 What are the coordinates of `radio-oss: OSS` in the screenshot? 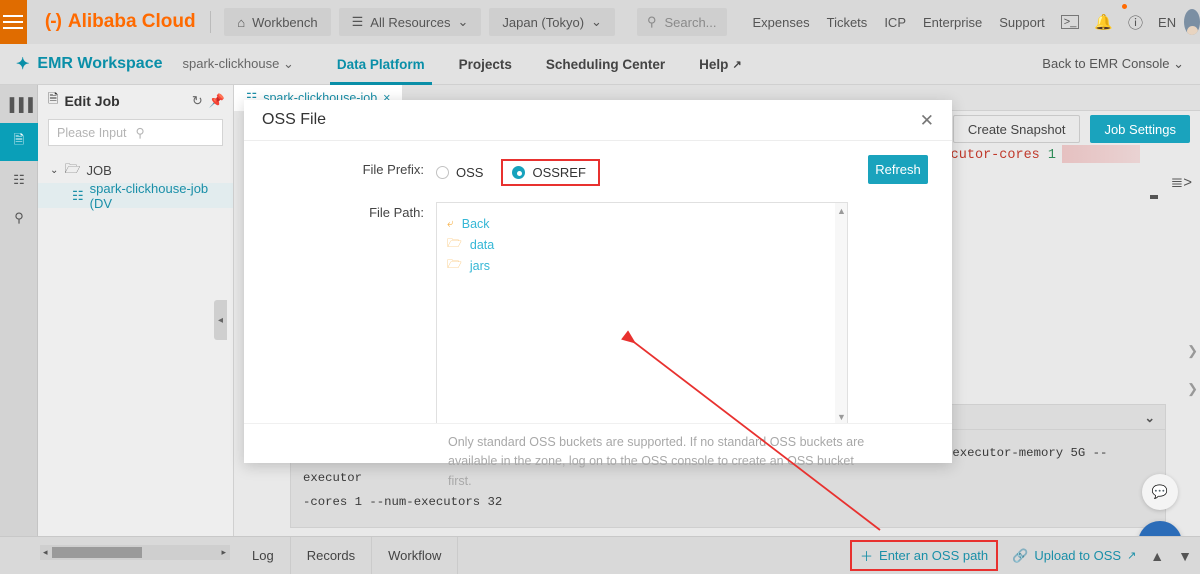 It's located at (459, 172).